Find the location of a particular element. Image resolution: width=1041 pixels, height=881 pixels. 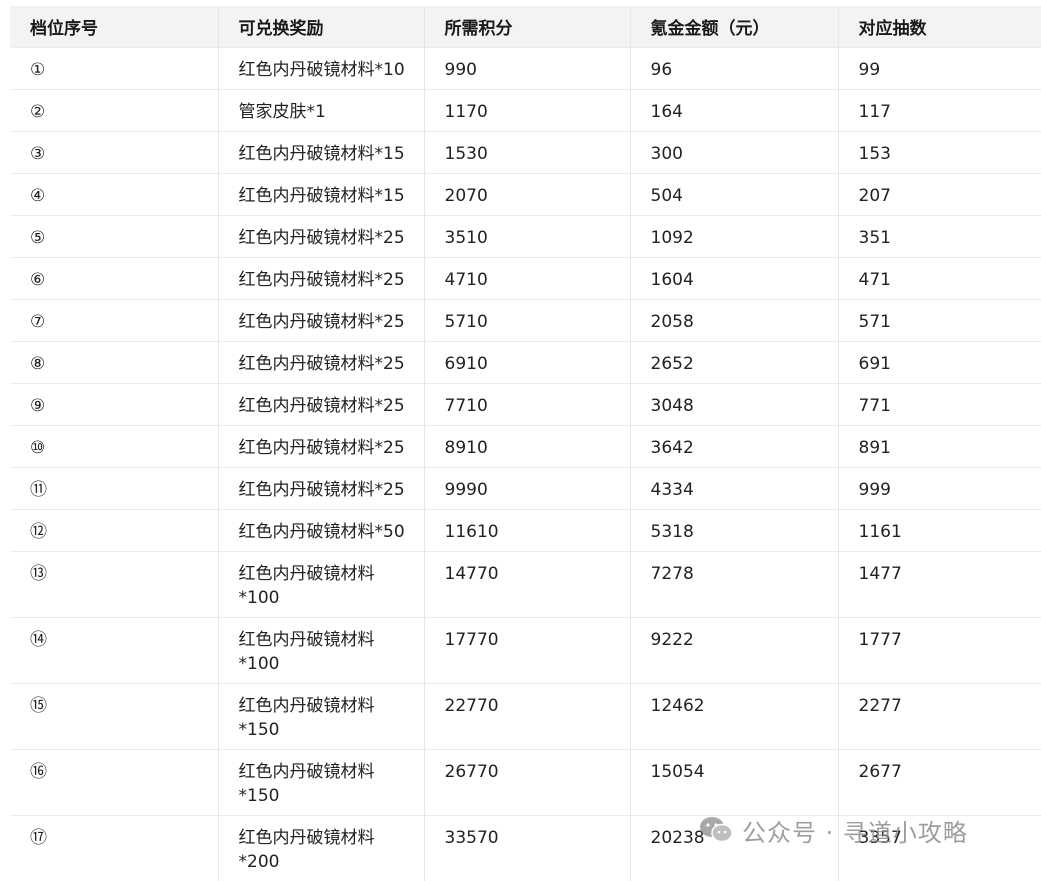

cost-cell: 15054 is located at coordinates (734, 783).